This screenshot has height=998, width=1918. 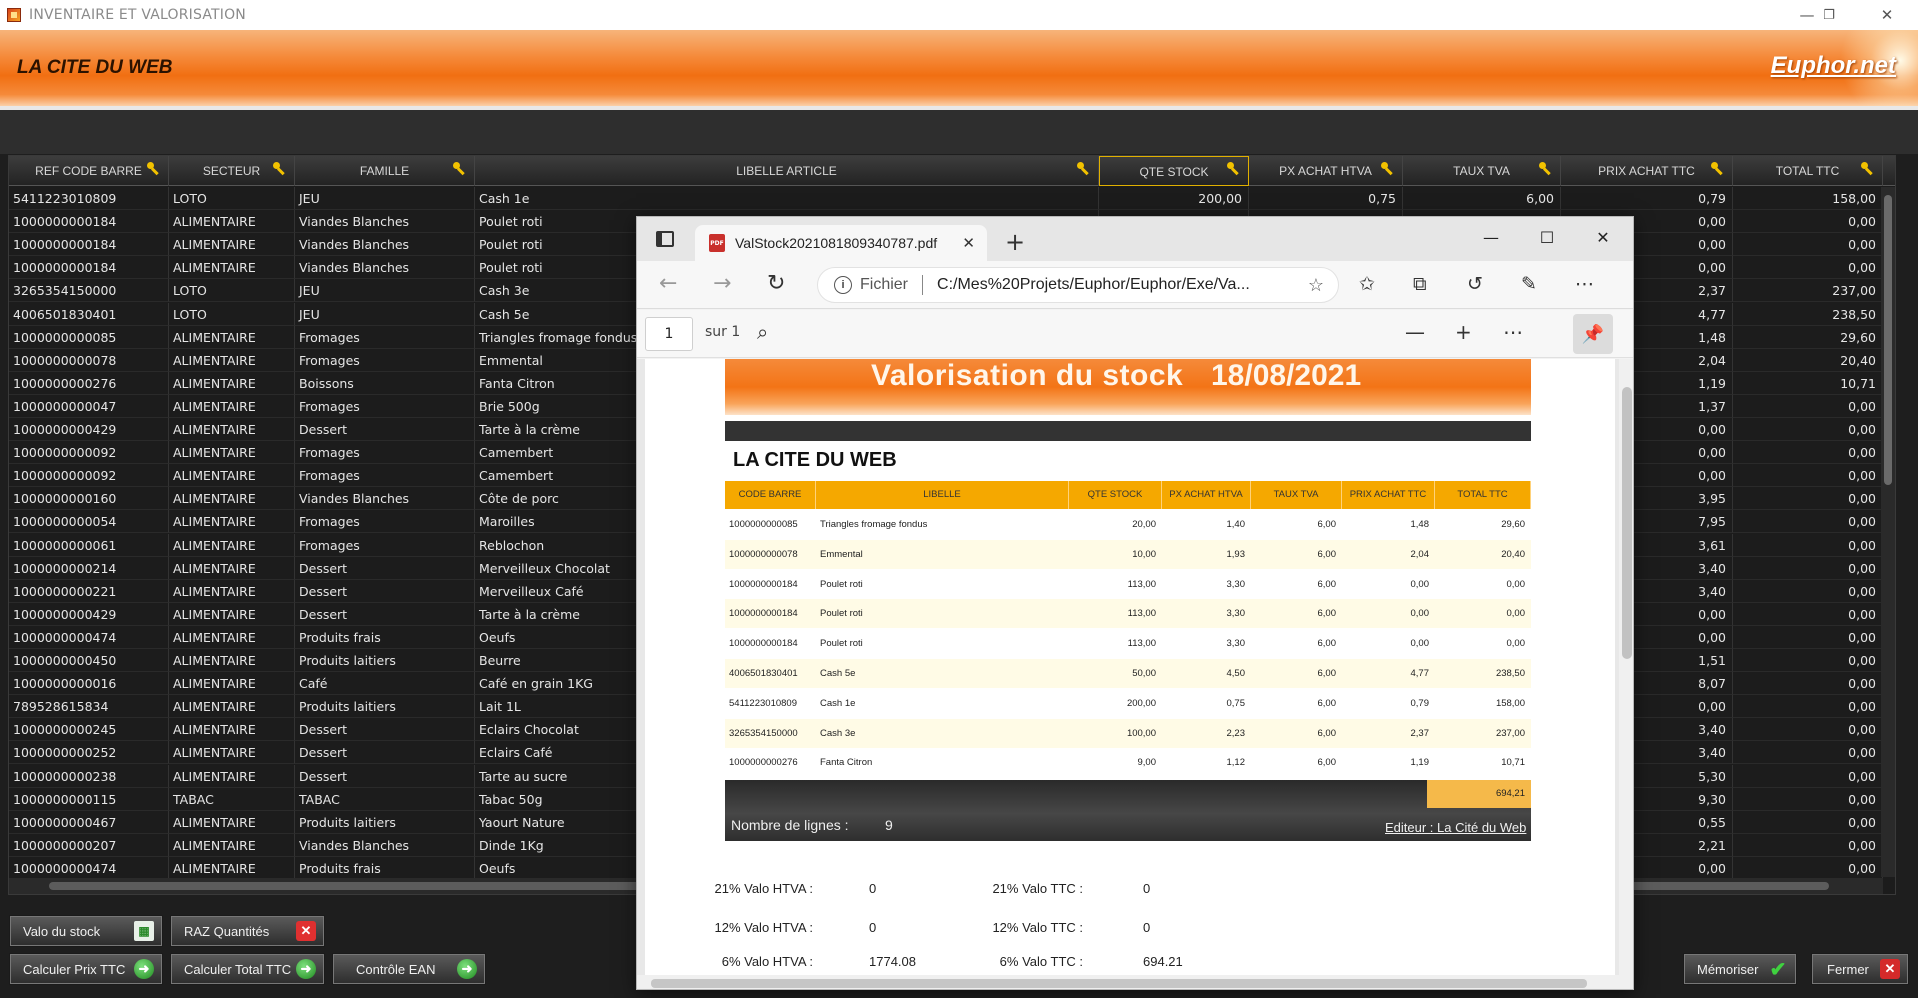 What do you see at coordinates (89, 360) in the screenshot?
I see `table-cell: 1000000000078` at bounding box center [89, 360].